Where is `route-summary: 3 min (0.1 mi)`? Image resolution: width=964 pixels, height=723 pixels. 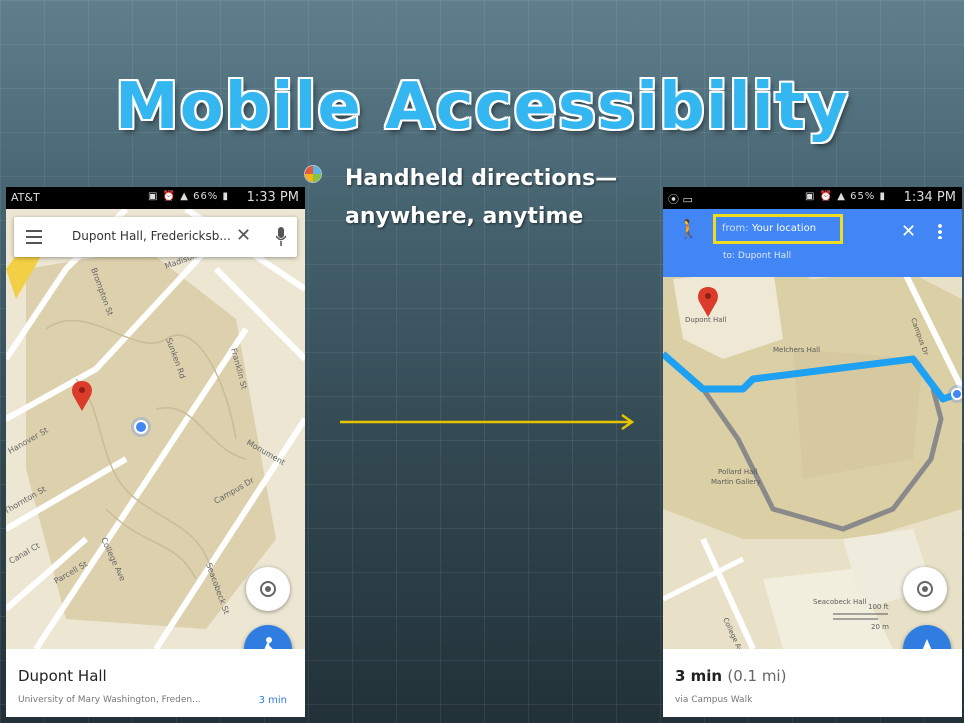 route-summary: 3 min (0.1 mi) is located at coordinates (730, 676).